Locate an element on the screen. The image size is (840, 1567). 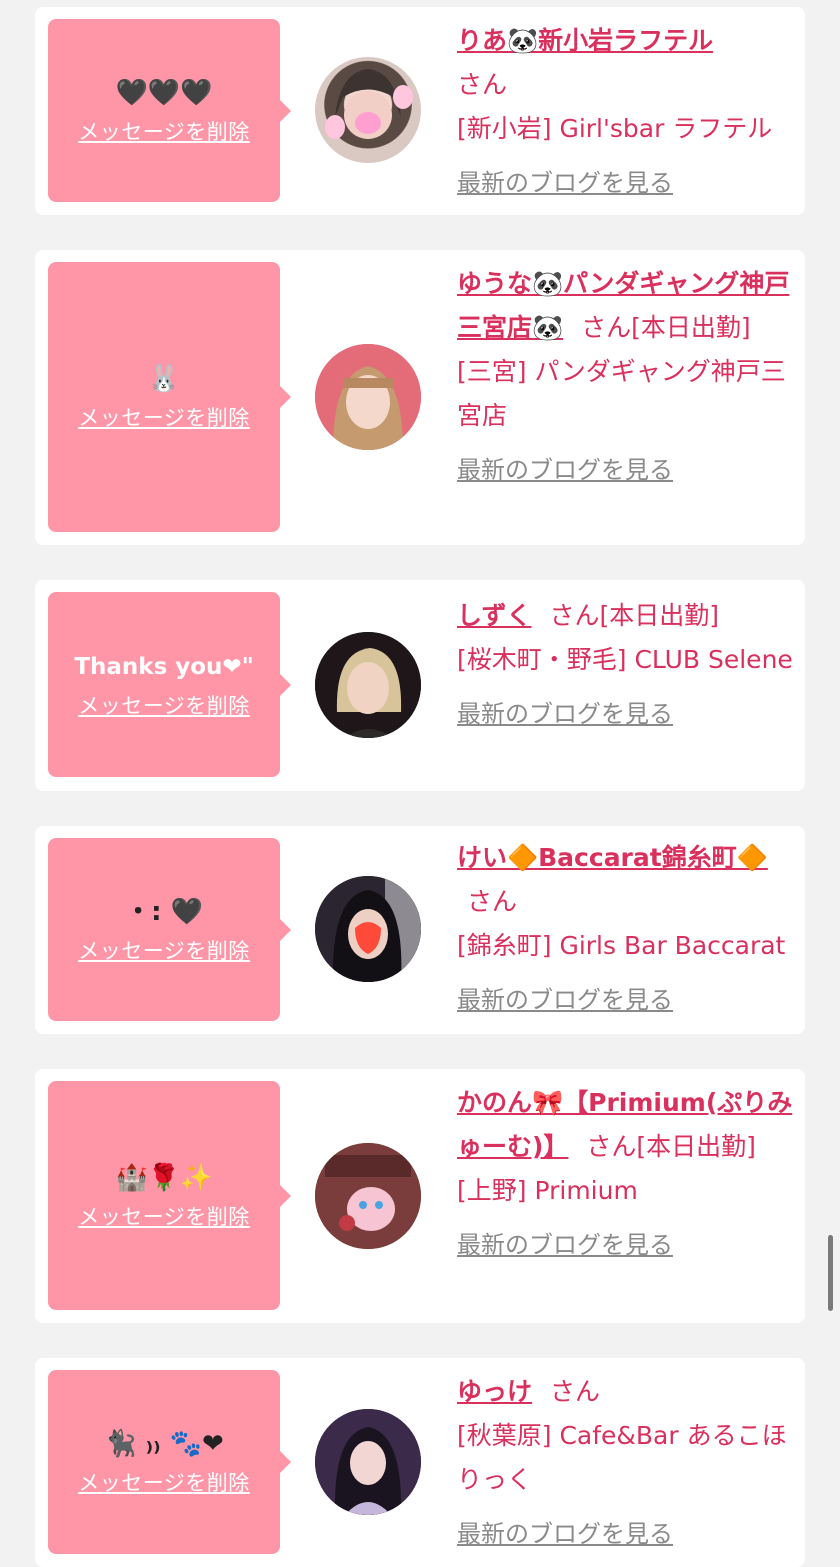
shop-text: [錦糸町] Girls Bar Baccarat is located at coordinates (621, 945).